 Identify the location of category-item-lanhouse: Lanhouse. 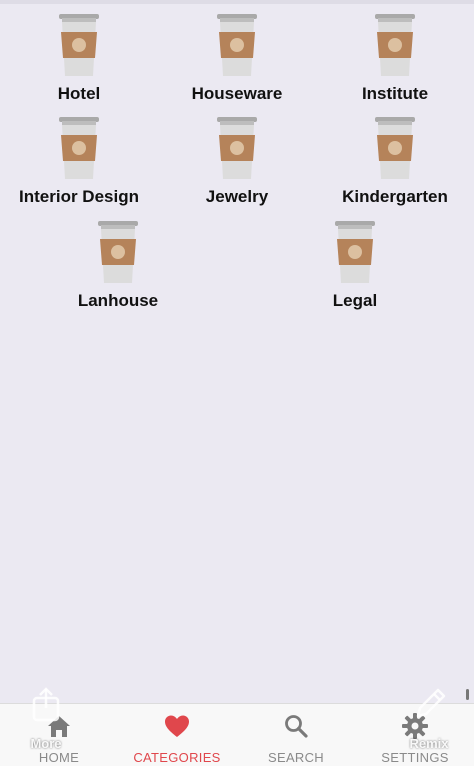
(118, 259).